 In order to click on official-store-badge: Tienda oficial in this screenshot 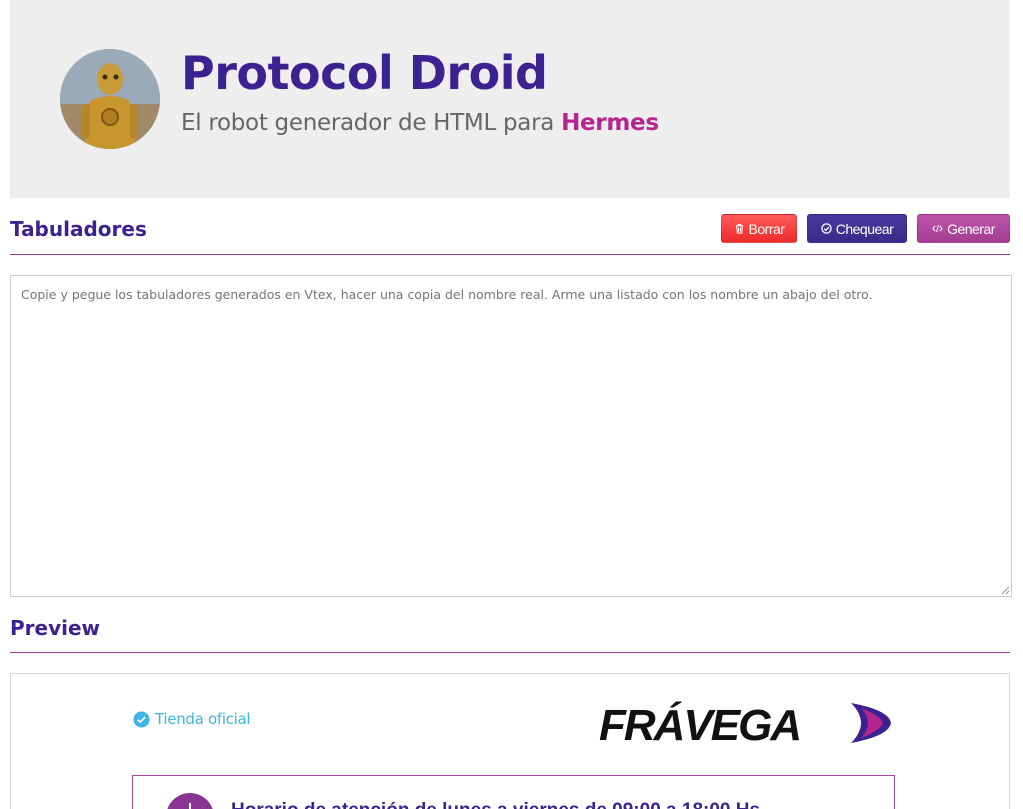, I will do `click(192, 719)`.